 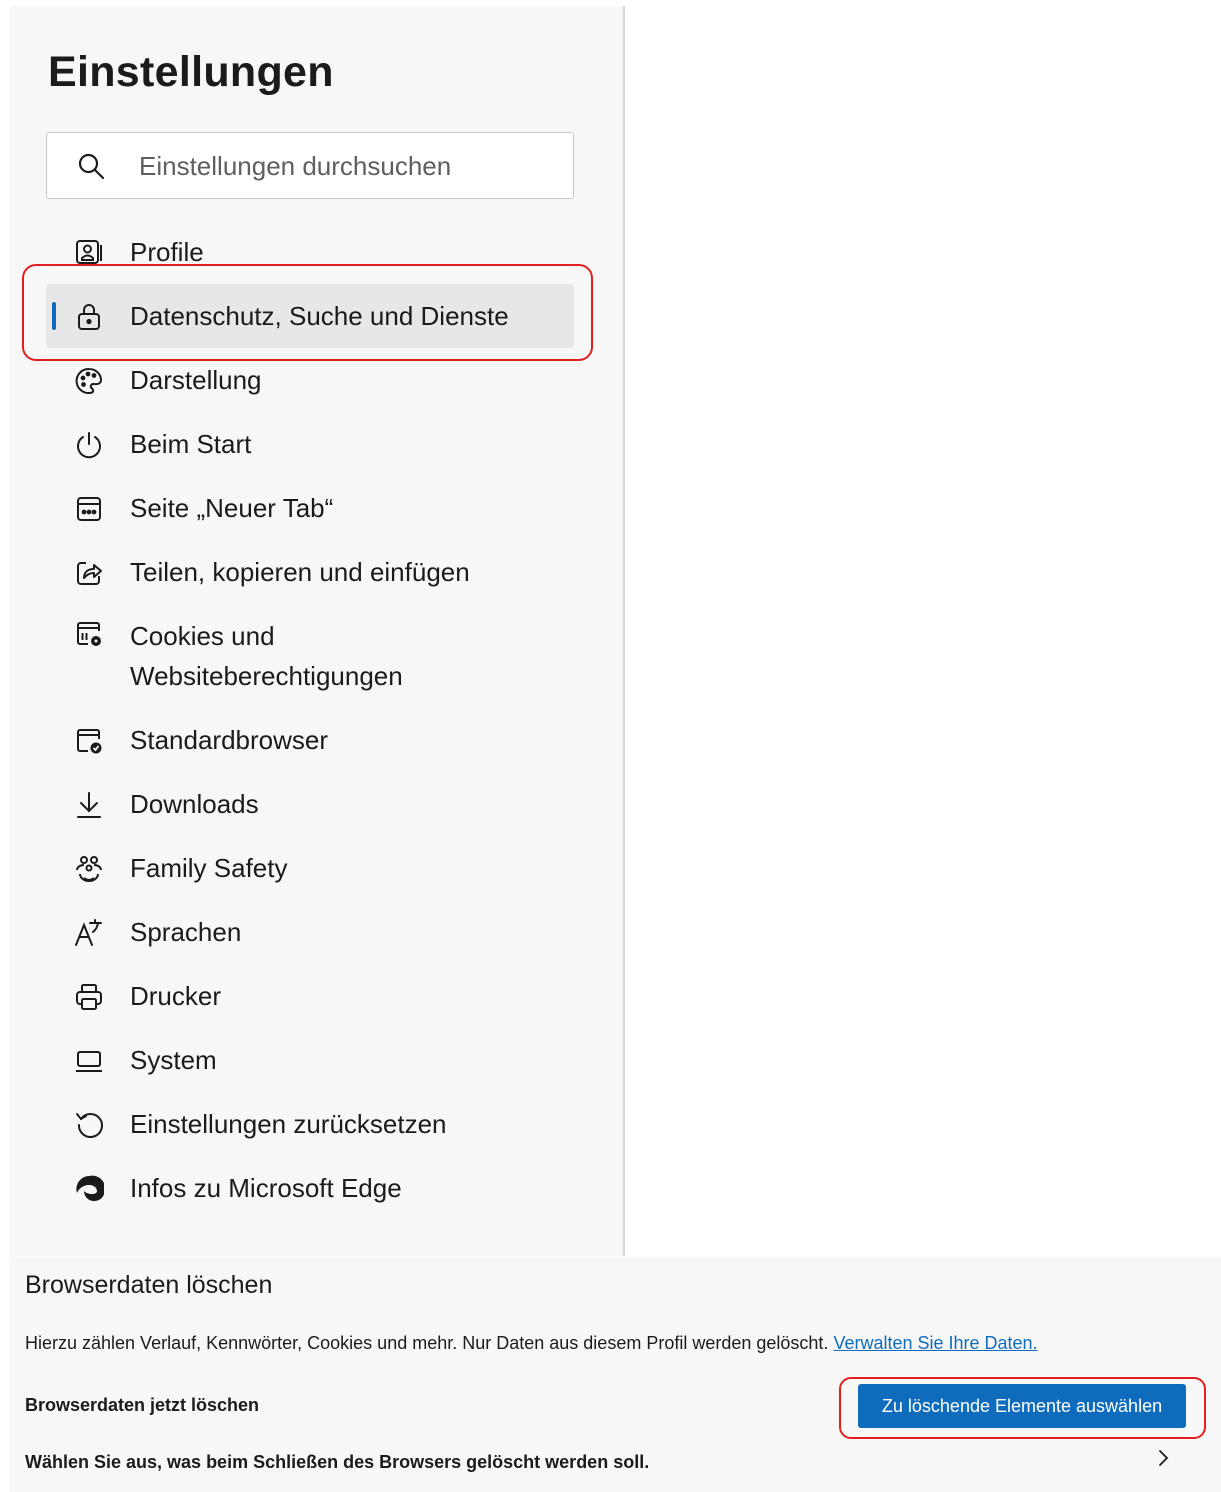 I want to click on settings-search-input, so click(x=339, y=166).